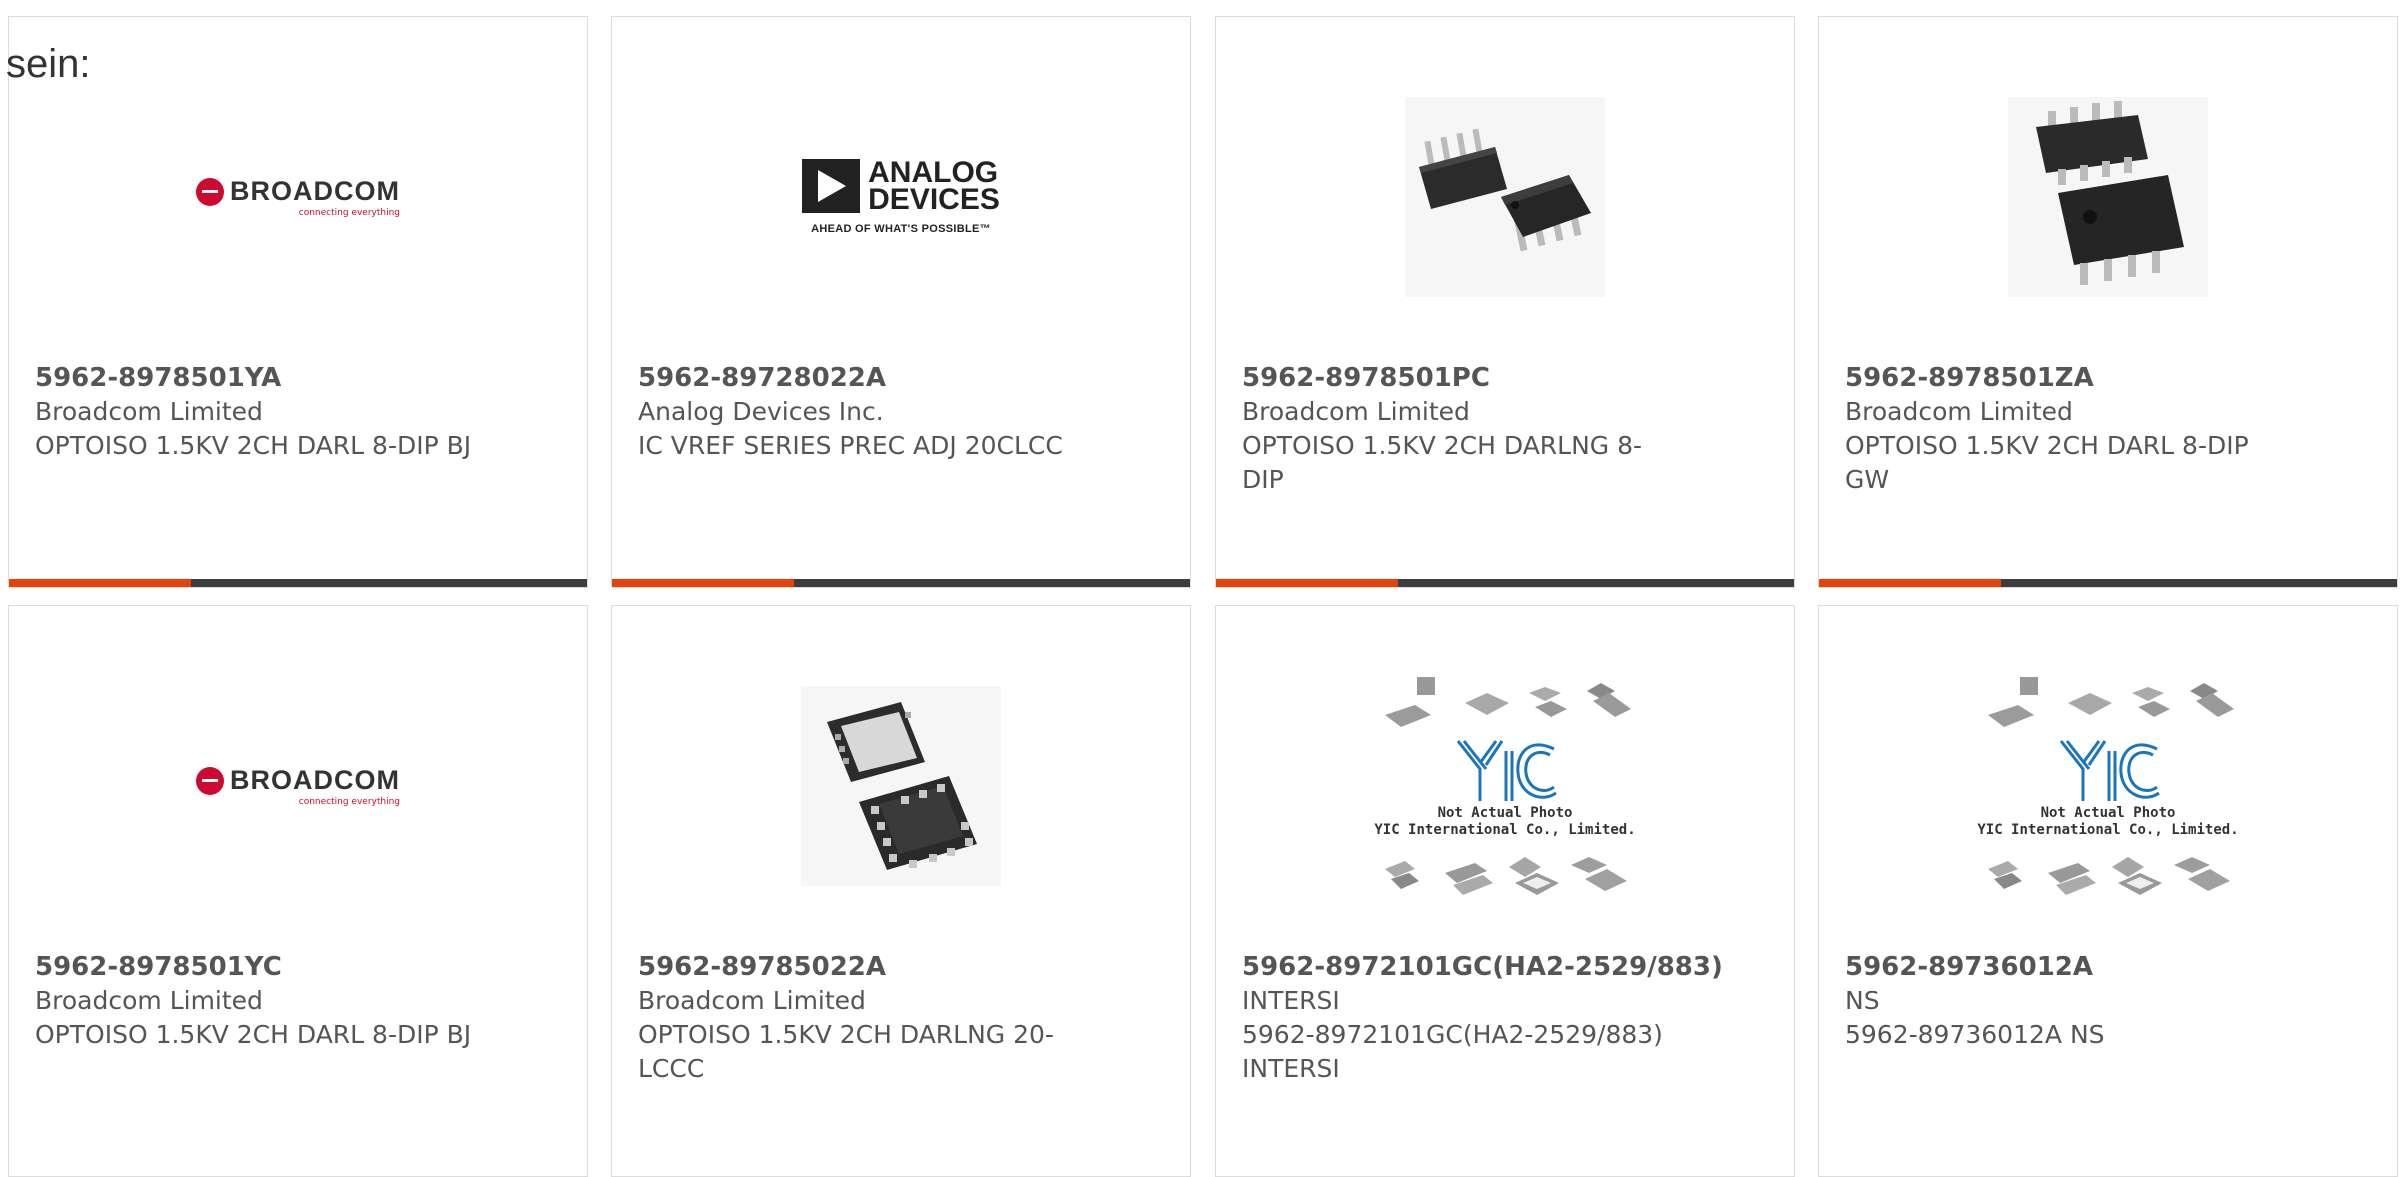  What do you see at coordinates (831, 186) in the screenshot?
I see `analog-devices-triangle-icon` at bounding box center [831, 186].